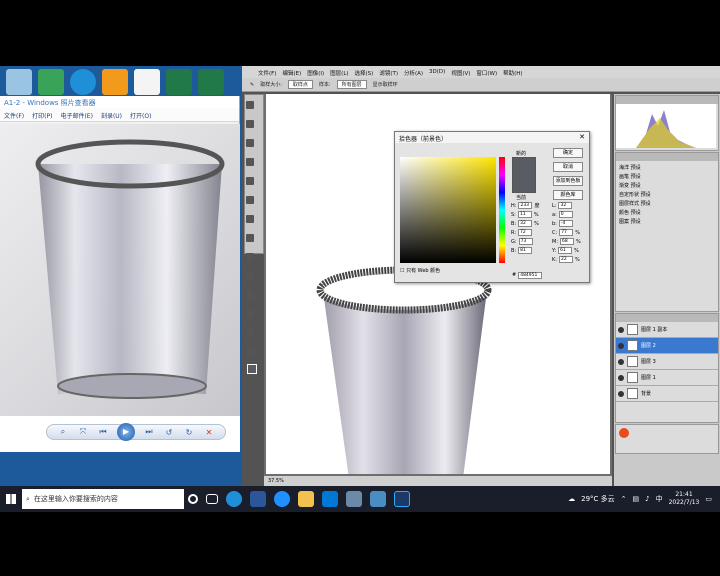 Image resolution: width=720 pixels, height=576 pixels. Describe the element at coordinates (351, 84) in the screenshot. I see `sample-select: 所有图层` at that location.